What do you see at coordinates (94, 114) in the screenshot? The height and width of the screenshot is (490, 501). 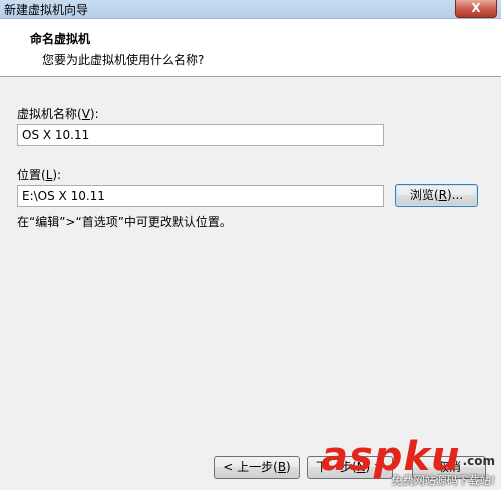 I see `vm-name-label-end: ):` at bounding box center [94, 114].